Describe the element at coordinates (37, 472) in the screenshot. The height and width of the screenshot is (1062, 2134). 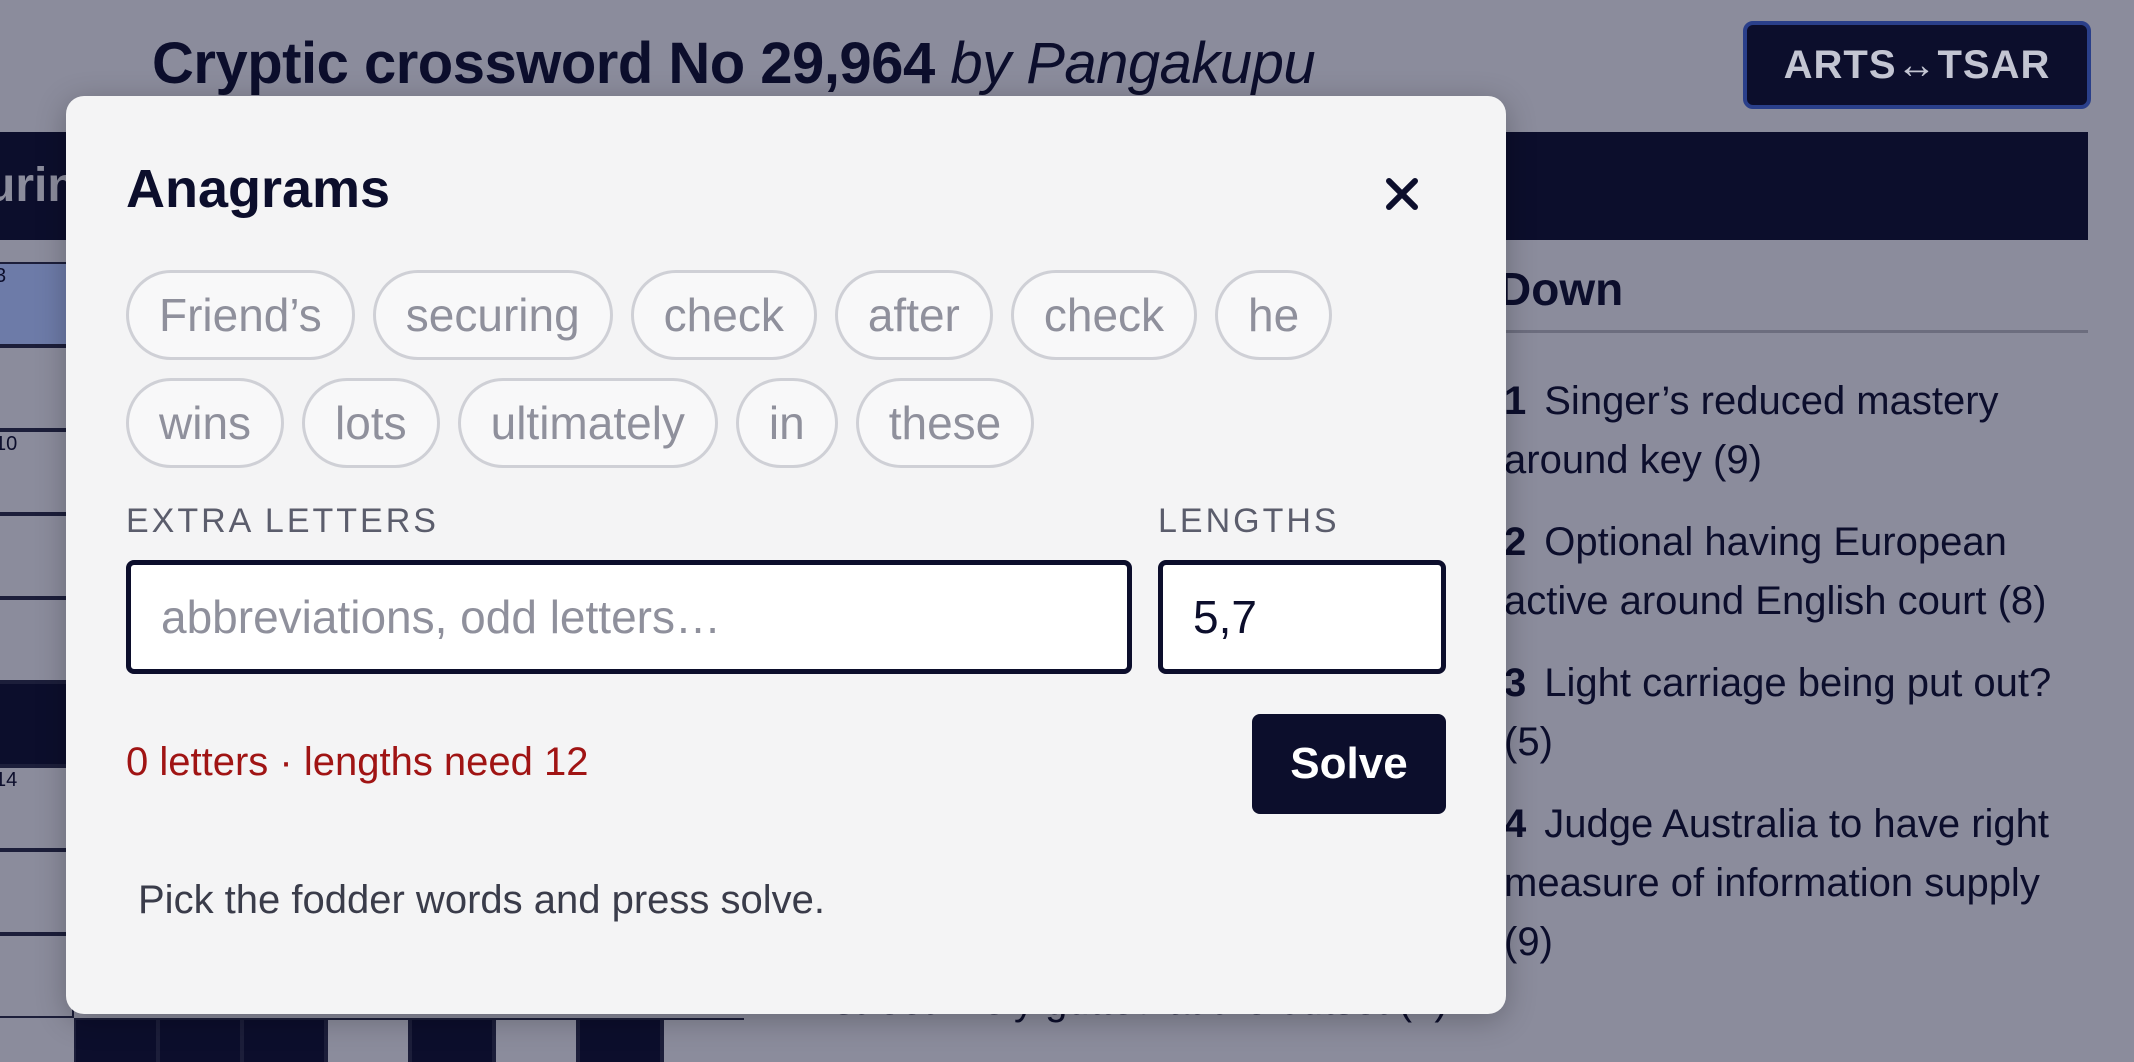
I see `grid-cell: 10` at that location.